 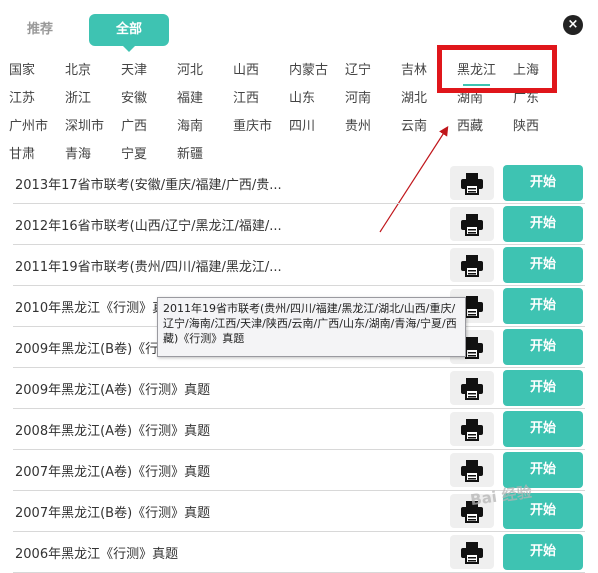 I want to click on exam-title: 2008年黑龙江(A卷)《行测》真题, so click(x=112, y=429).